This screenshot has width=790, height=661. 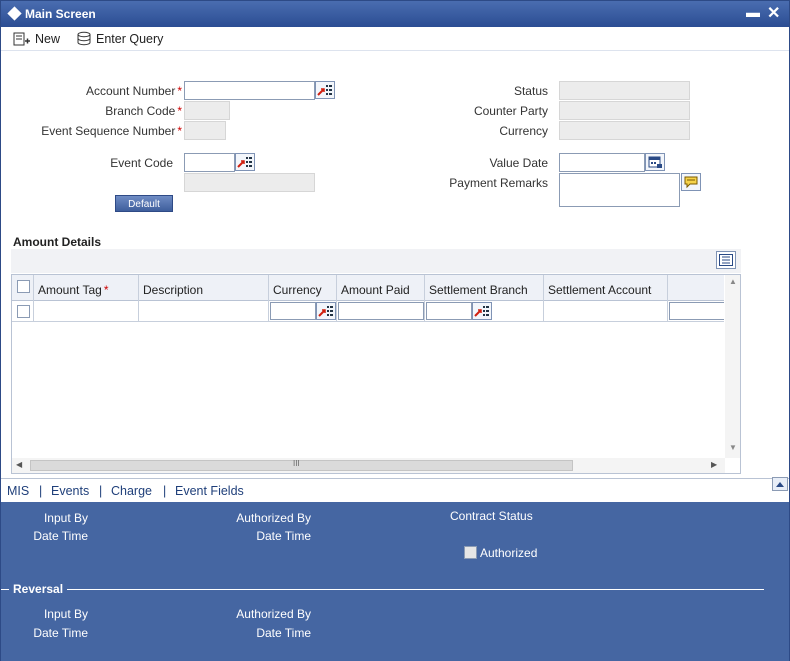 I want to click on authorized-date-time-label: Date Time, so click(x=283, y=536).